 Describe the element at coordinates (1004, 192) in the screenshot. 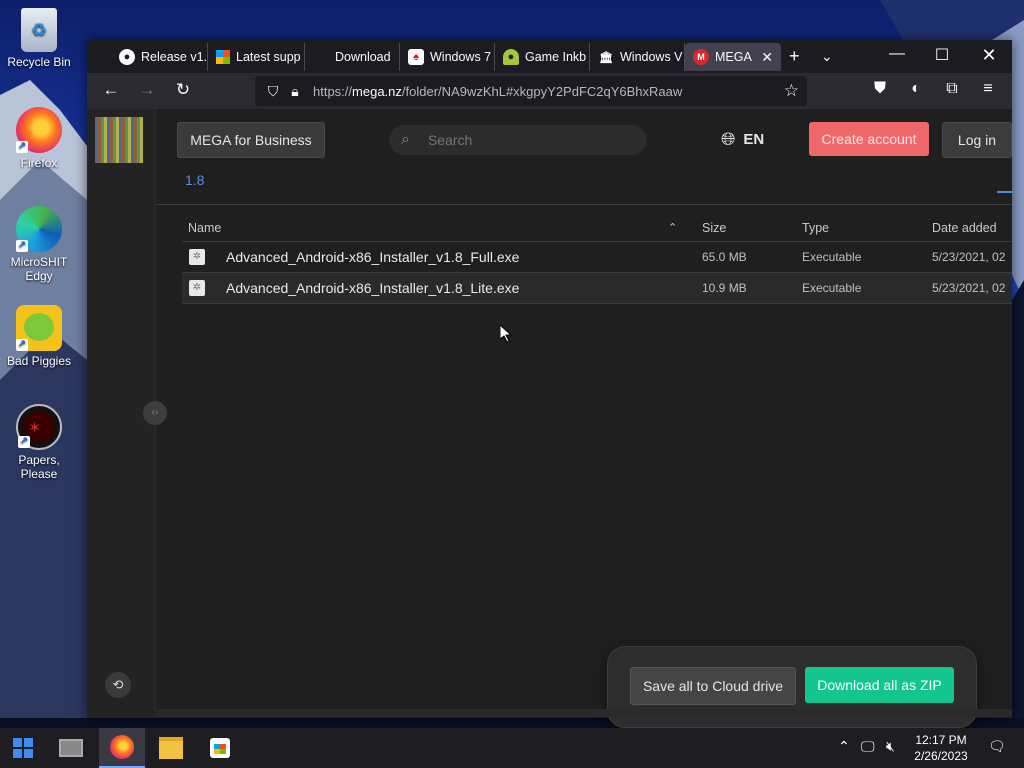

I see `view-tab-indicator` at that location.